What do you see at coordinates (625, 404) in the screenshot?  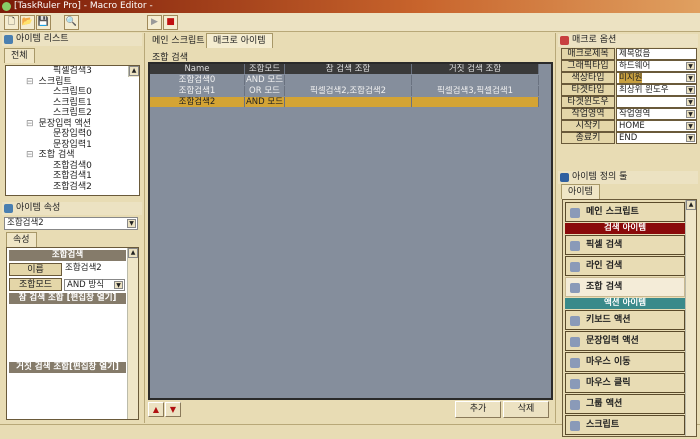 I see `tool-item: 그룹 액션` at bounding box center [625, 404].